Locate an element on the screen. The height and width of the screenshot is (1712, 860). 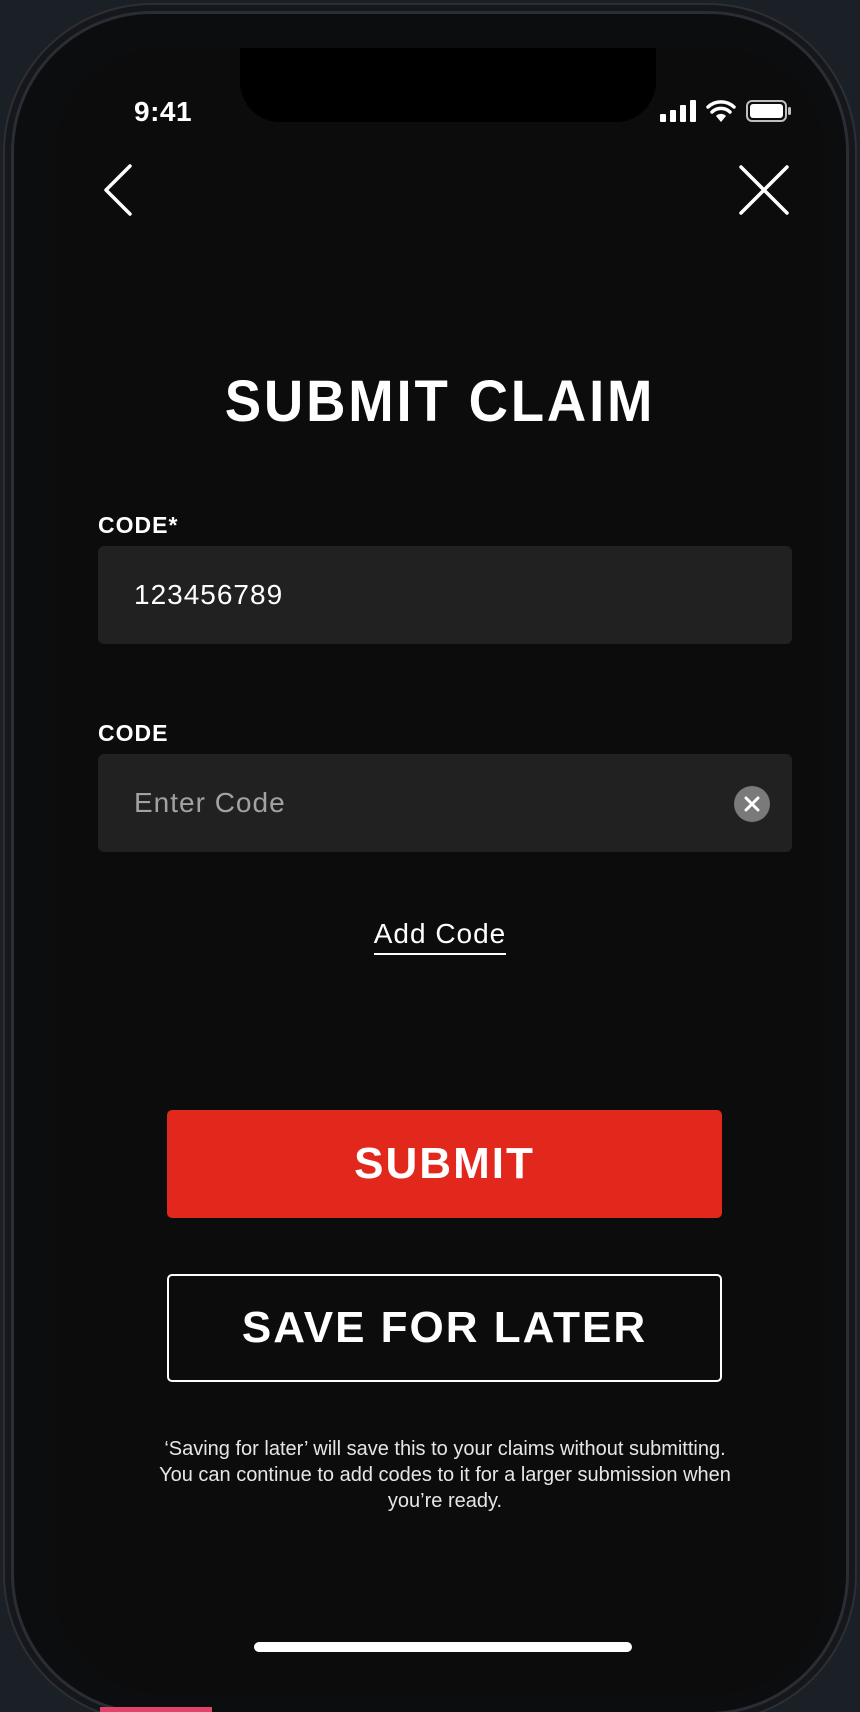
save-for-later-button: SAVE FOR LATER is located at coordinates (444, 1328).